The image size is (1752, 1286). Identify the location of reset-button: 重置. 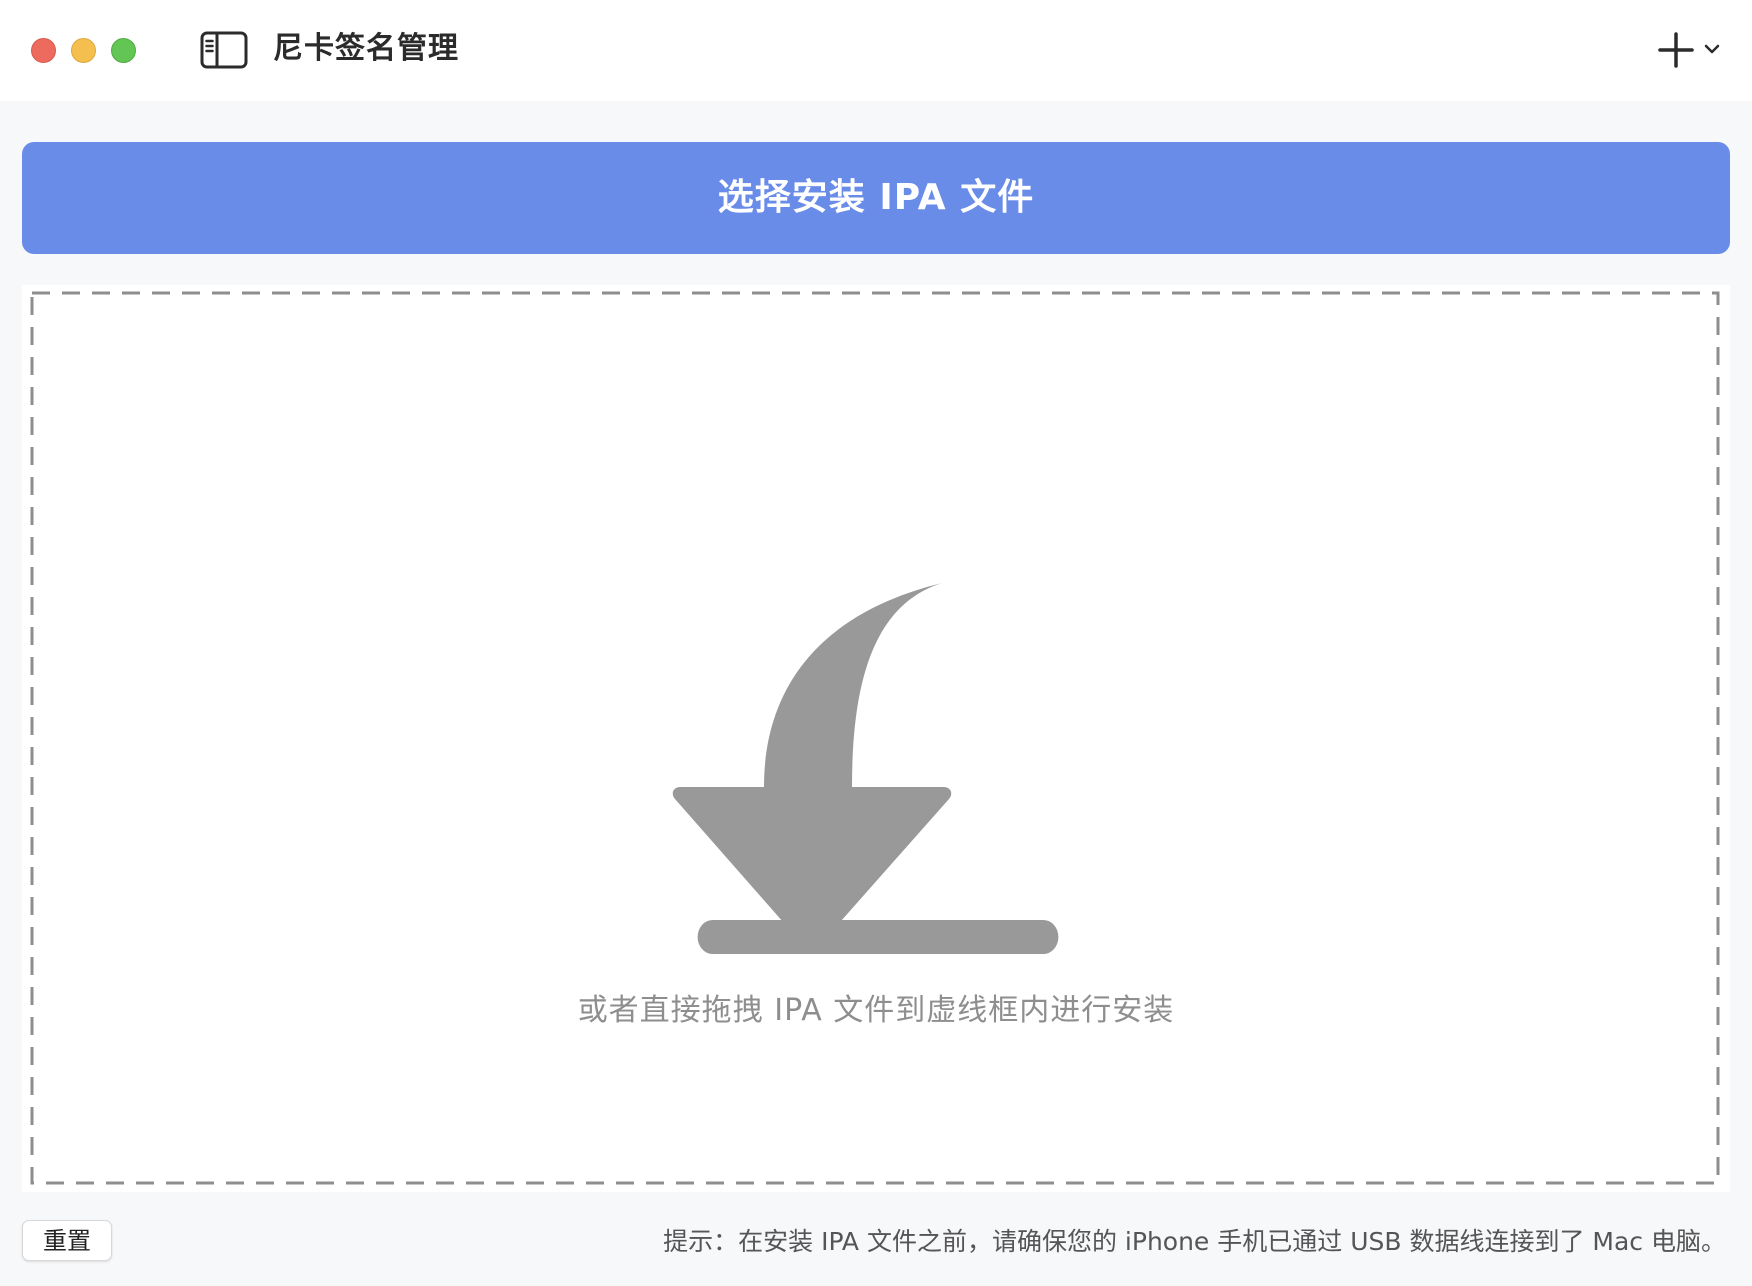
(67, 1240).